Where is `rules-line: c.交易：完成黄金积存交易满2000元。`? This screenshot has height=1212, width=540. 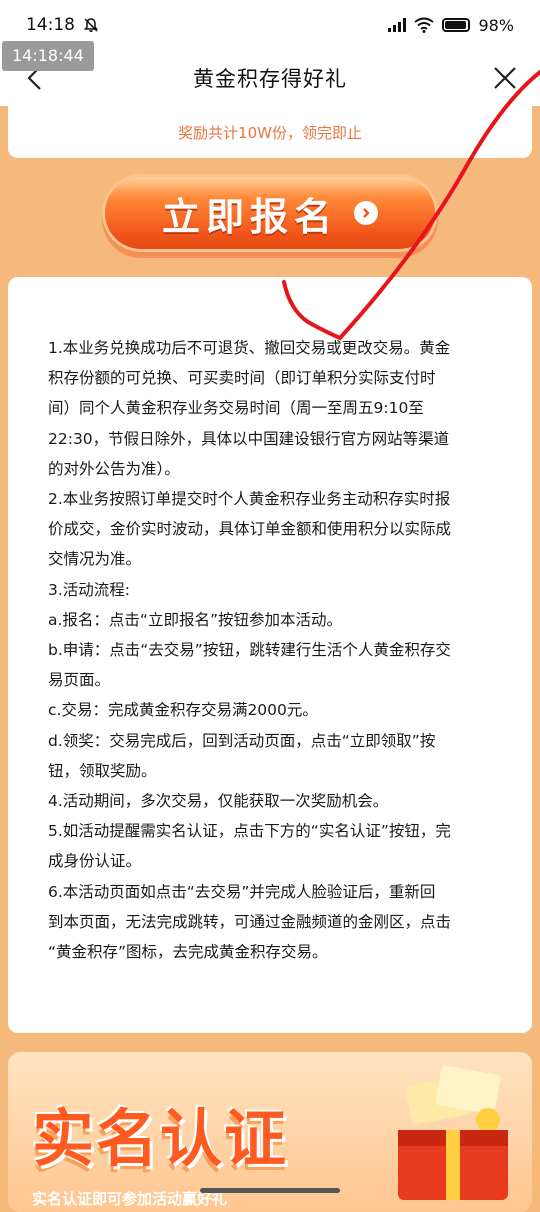
rules-line: c.交易：完成黄金积存交易满2000元。 is located at coordinates (183, 710).